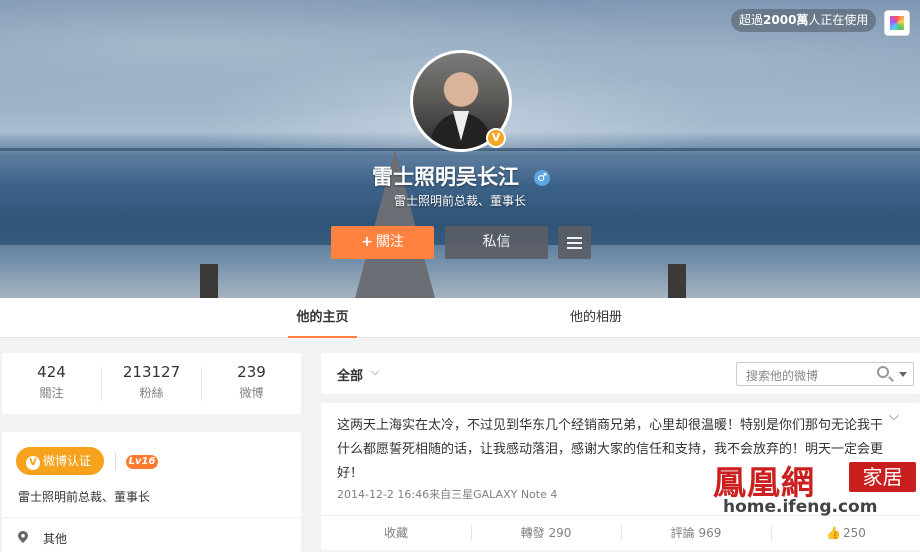 This screenshot has width=920, height=552. I want to click on more-menu-button, so click(574, 242).